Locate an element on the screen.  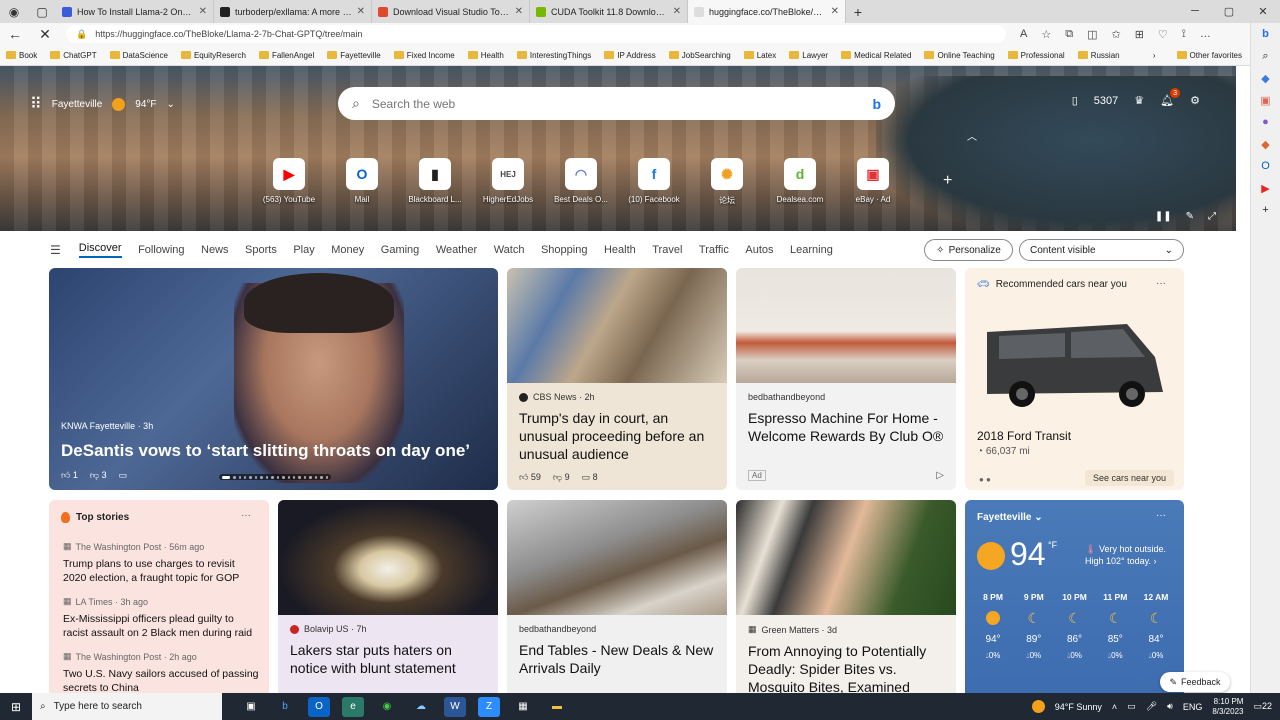
bookmark-folder: Fayetteville is located at coordinates (354, 55).